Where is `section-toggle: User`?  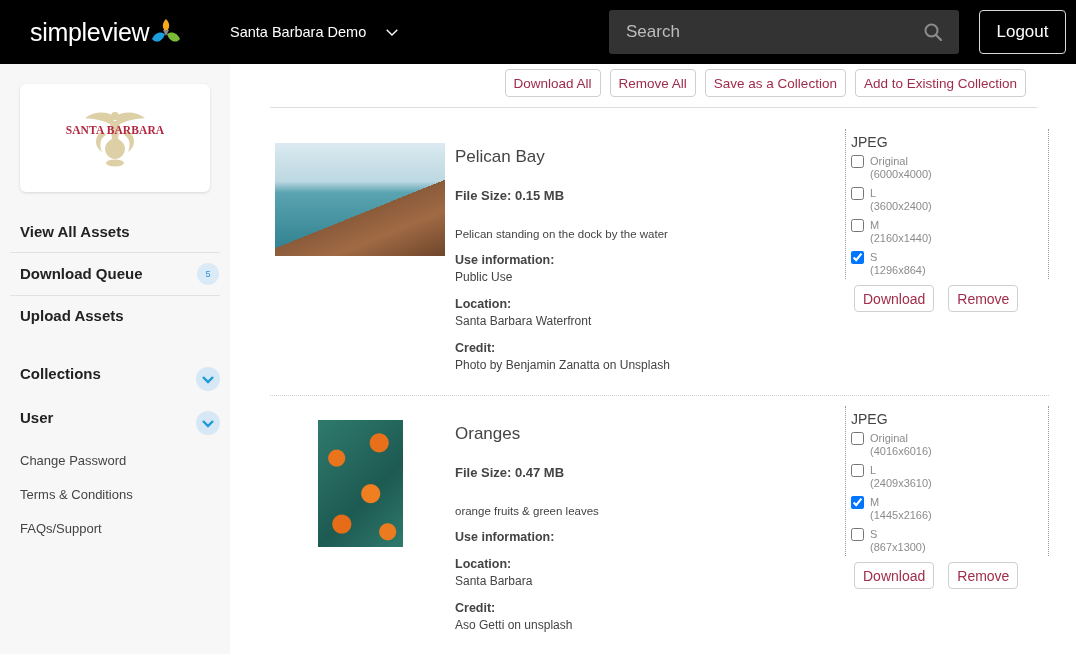 section-toggle: User is located at coordinates (115, 418).